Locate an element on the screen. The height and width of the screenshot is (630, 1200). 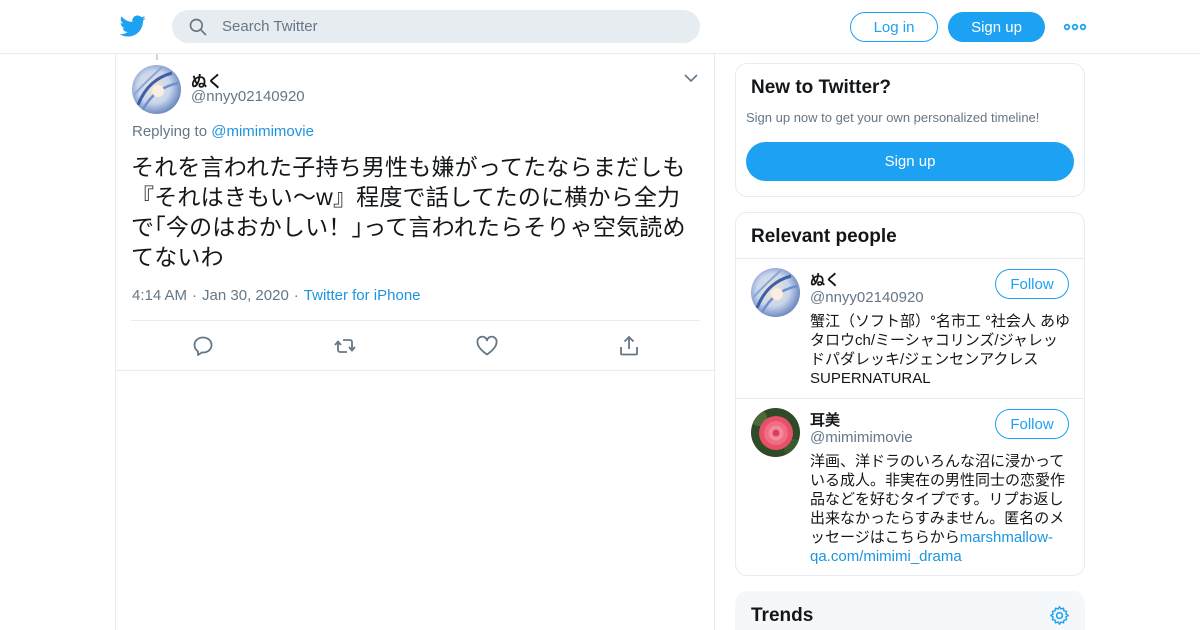
signup-button-large: Sign up is located at coordinates (910, 161).